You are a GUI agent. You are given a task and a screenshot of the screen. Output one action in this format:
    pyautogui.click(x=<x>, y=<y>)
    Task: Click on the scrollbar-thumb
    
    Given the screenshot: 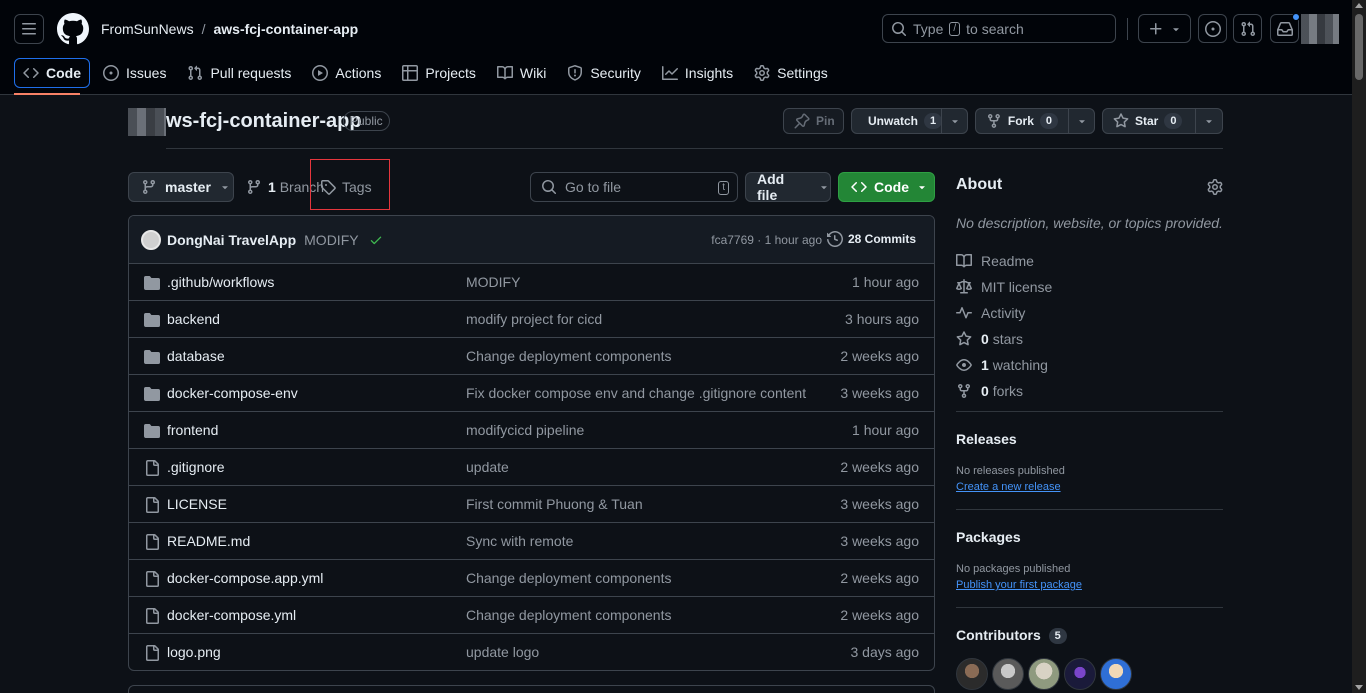 What is the action you would take?
    pyautogui.click(x=1359, y=47)
    